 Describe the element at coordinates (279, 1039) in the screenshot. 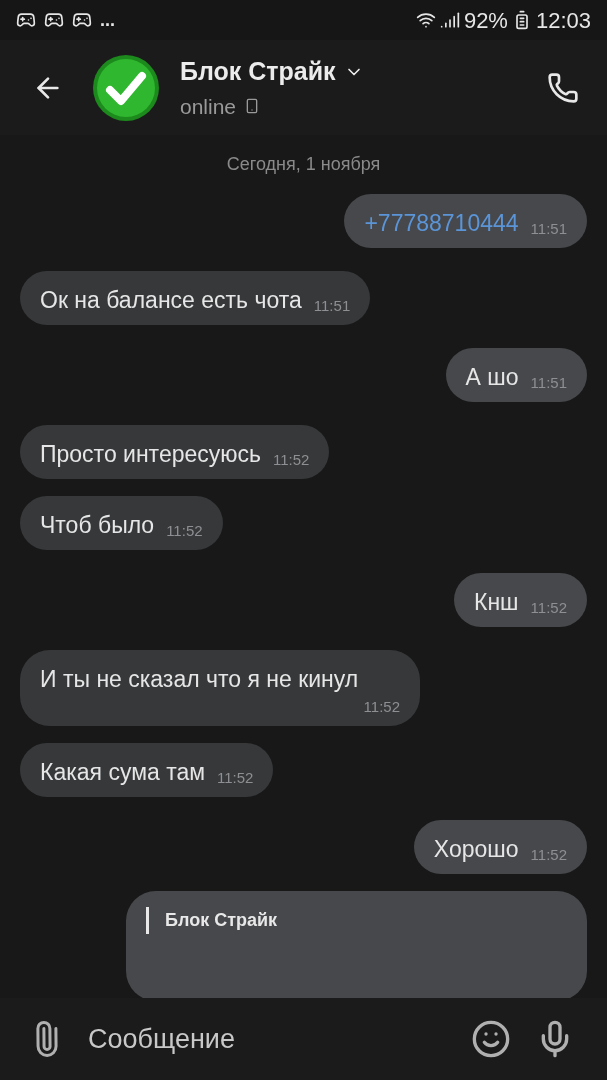

I see `message-field: Сообщение` at that location.